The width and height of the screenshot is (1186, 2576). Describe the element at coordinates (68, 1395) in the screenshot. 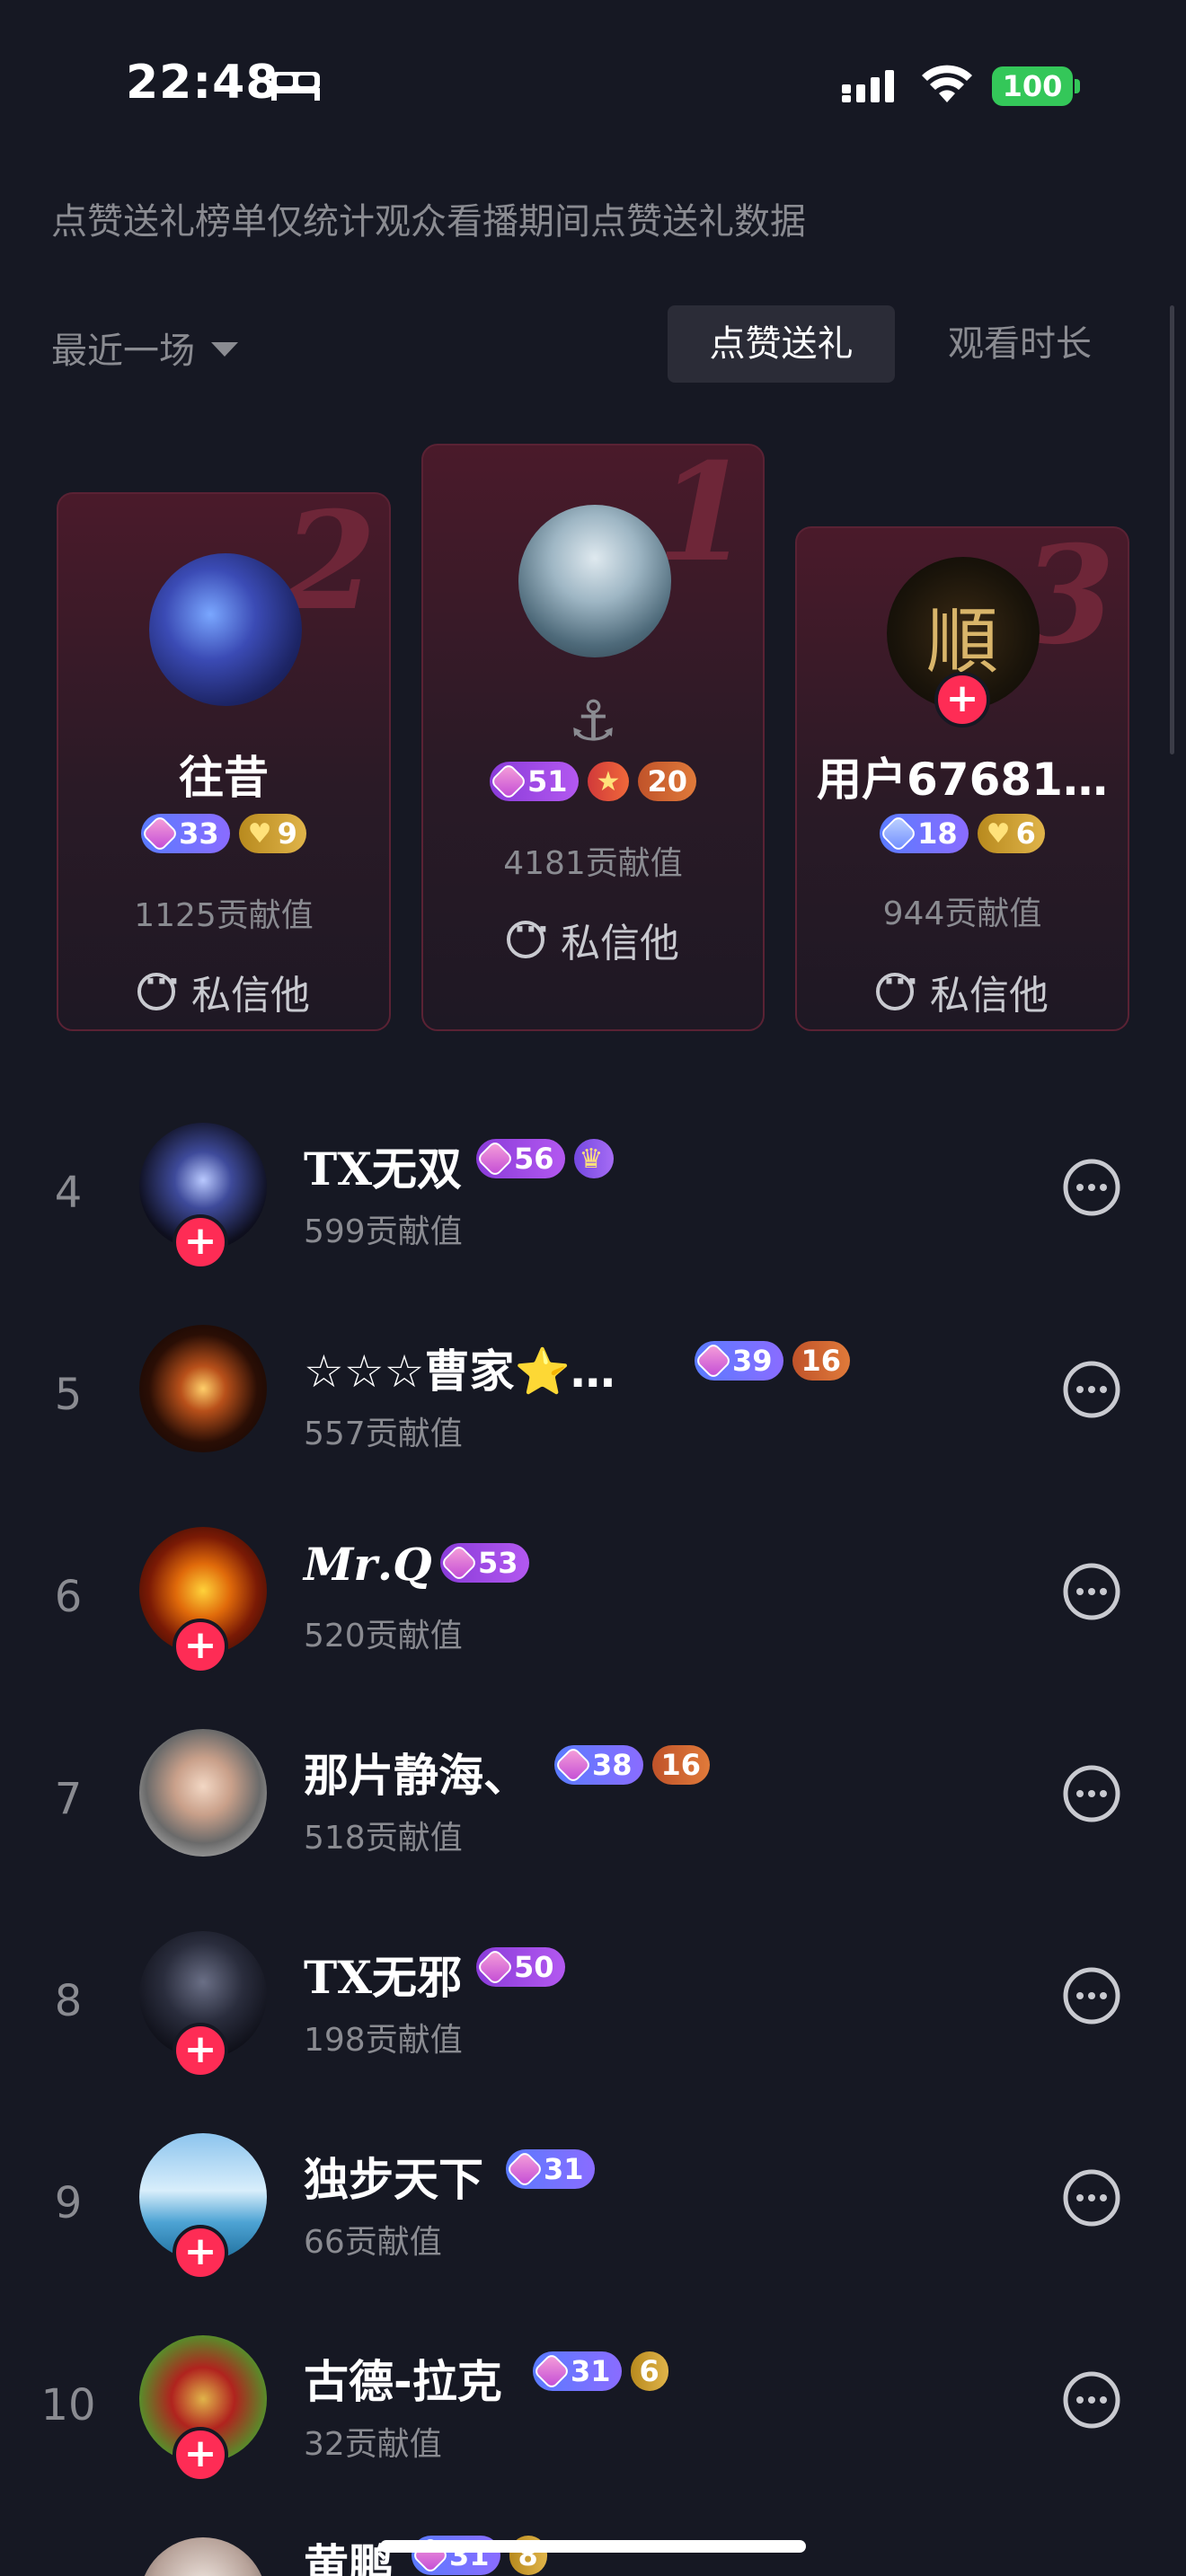

I see `rank-number: 5` at that location.